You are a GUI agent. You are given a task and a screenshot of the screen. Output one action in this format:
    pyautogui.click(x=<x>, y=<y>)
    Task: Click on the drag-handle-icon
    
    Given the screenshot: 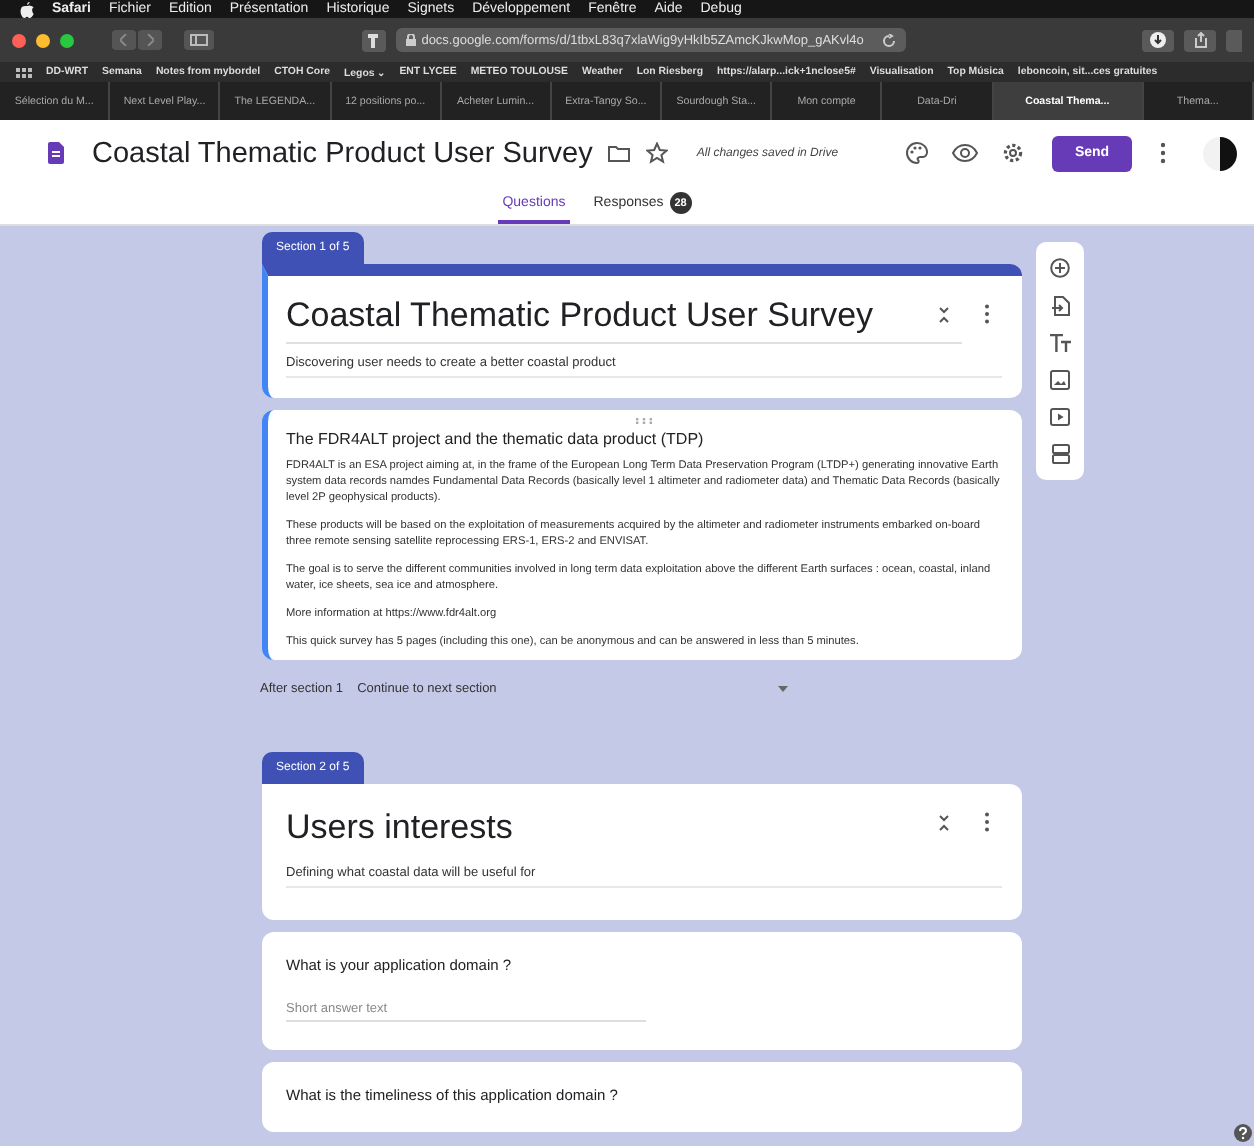 What is the action you would take?
    pyautogui.click(x=644, y=421)
    